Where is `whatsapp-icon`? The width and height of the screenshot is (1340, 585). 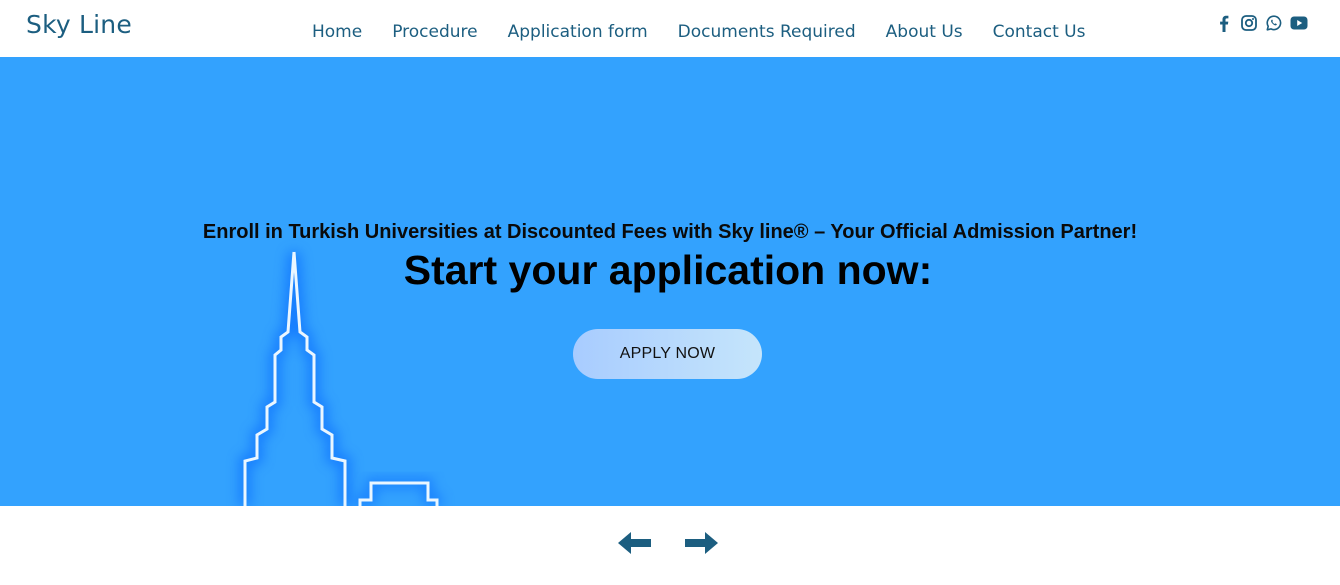
whatsapp-icon is located at coordinates (1274, 23).